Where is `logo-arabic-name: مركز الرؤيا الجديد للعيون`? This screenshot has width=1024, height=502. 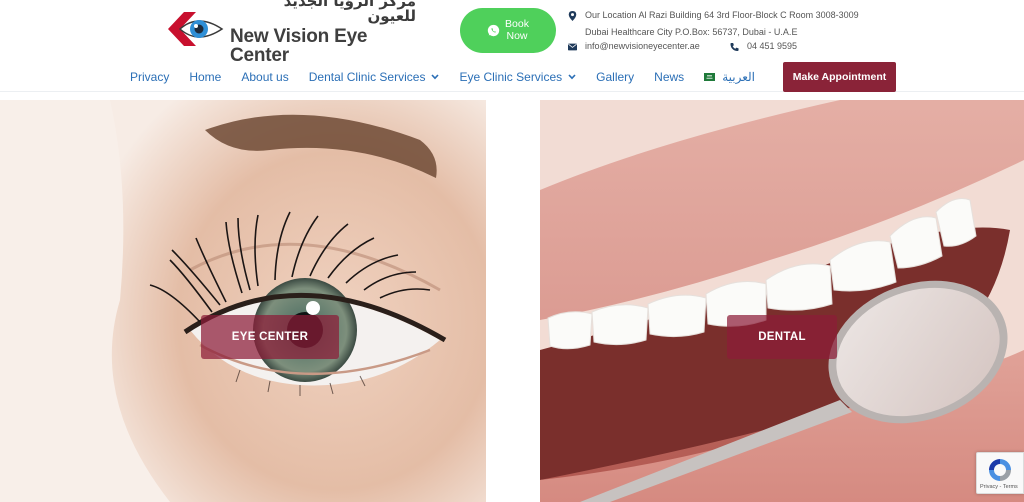
logo-arabic-name: مركز الرؤيا الجديد للعيون is located at coordinates (349, 12).